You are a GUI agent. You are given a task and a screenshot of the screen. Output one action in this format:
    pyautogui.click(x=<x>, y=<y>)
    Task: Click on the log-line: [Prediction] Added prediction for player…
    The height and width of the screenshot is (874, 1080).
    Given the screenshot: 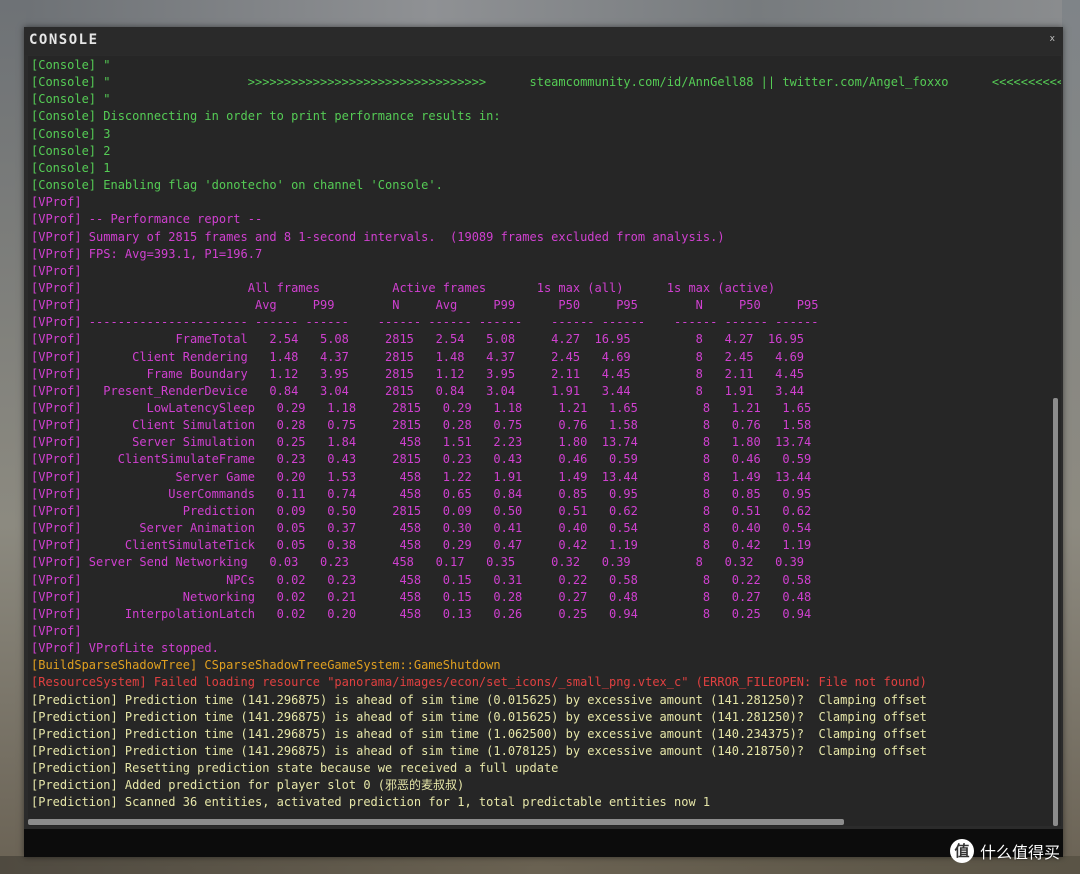 What is the action you would take?
    pyautogui.click(x=248, y=785)
    